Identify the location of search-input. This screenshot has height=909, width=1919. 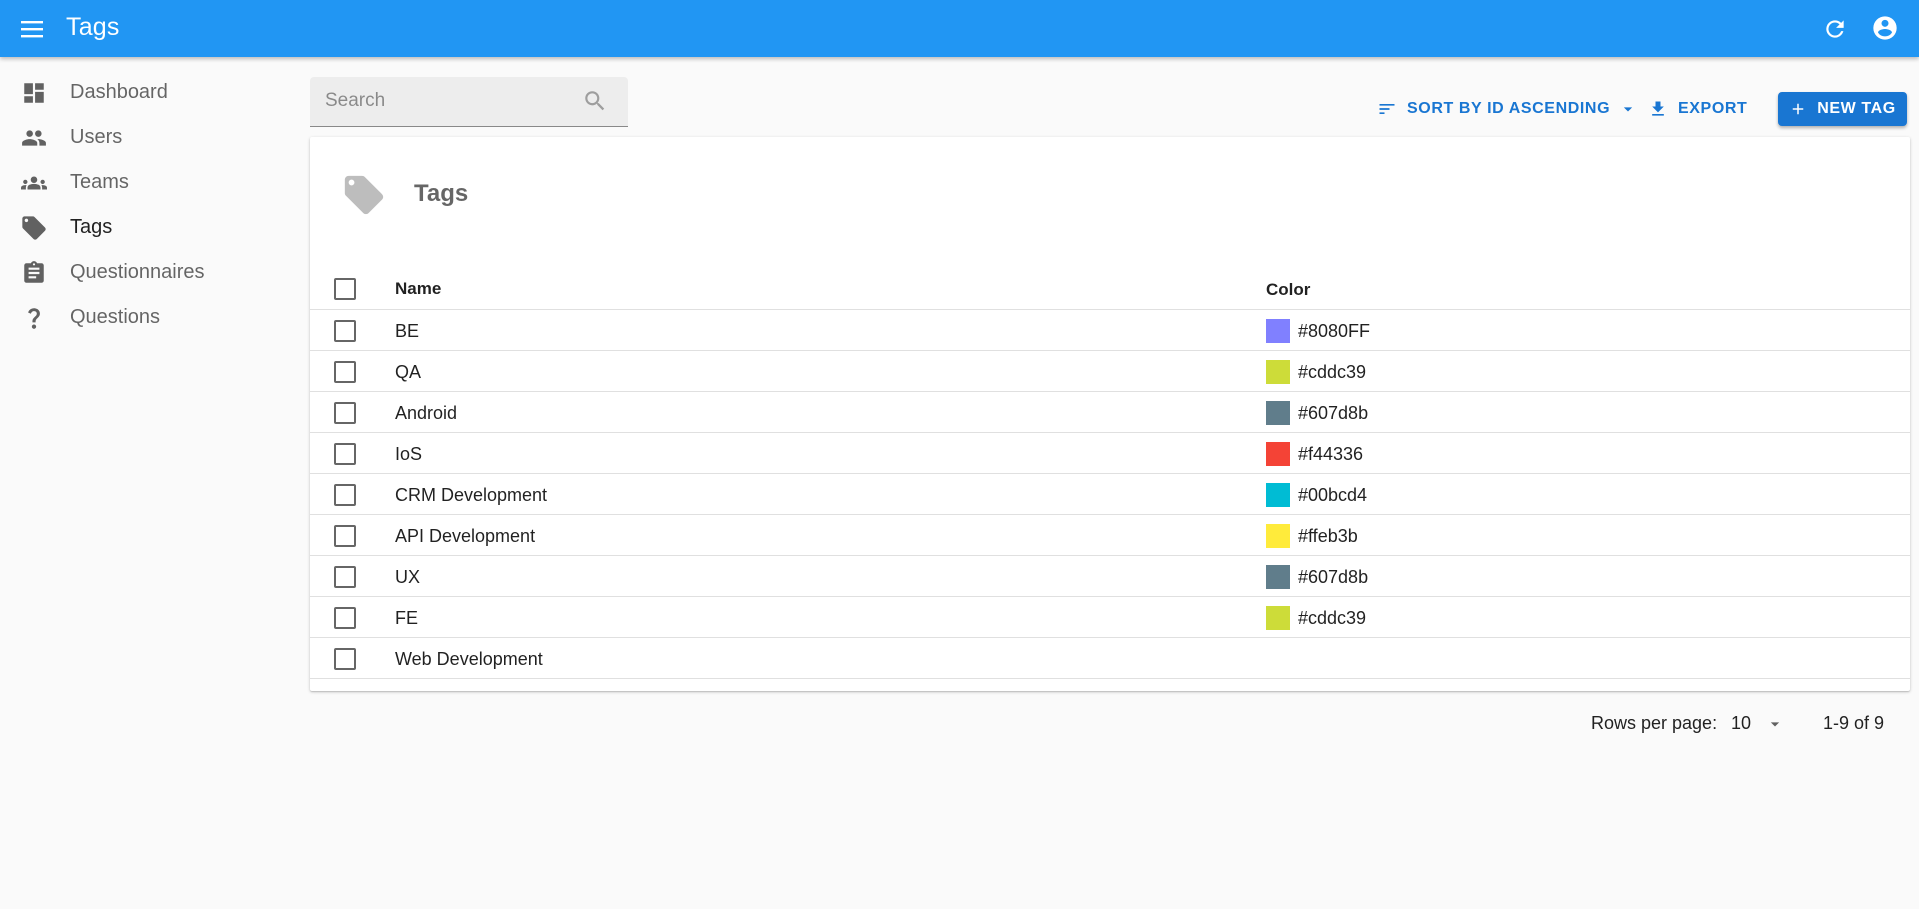
(445, 101).